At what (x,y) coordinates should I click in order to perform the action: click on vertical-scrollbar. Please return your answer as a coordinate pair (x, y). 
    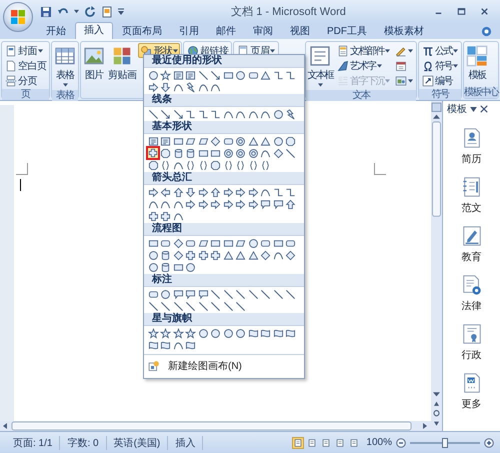
    Looking at the image, I should click on (436, 266).